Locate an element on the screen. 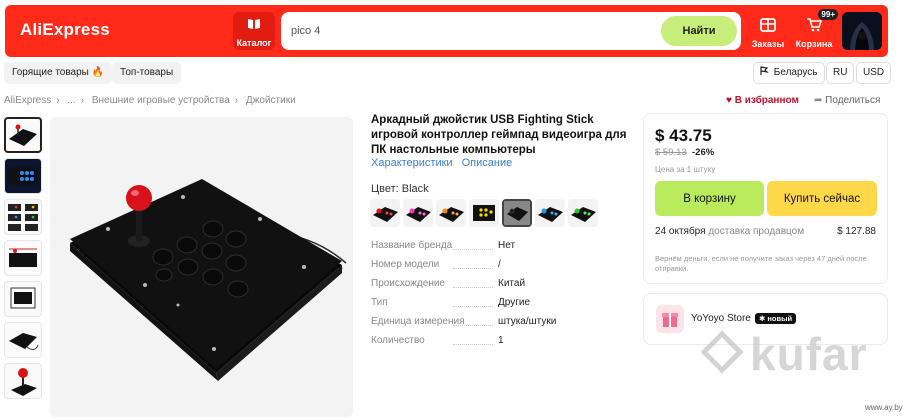 This screenshot has width=920, height=420. swatch-yellow-image is located at coordinates (484, 213).